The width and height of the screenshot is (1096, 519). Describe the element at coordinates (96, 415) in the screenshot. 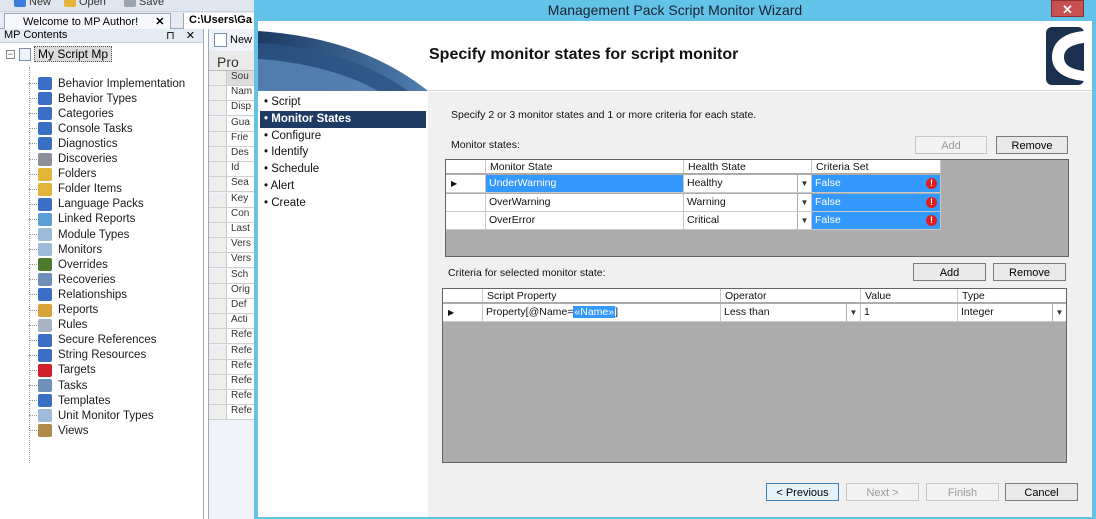

I see `tree-item: Unit Monitor Types` at that location.